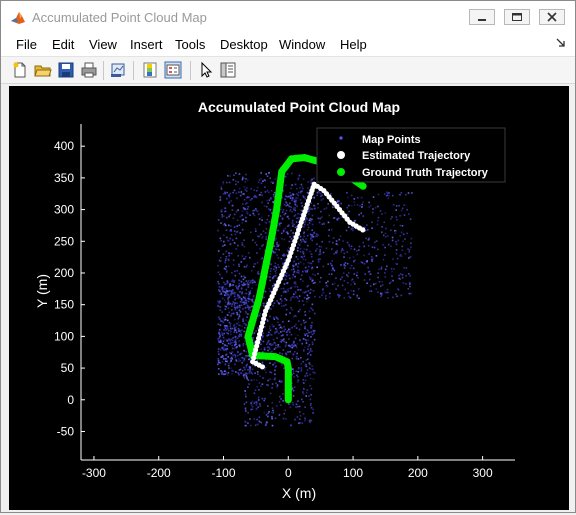 The height and width of the screenshot is (515, 576). What do you see at coordinates (66, 70) in the screenshot?
I see `save-icon` at bounding box center [66, 70].